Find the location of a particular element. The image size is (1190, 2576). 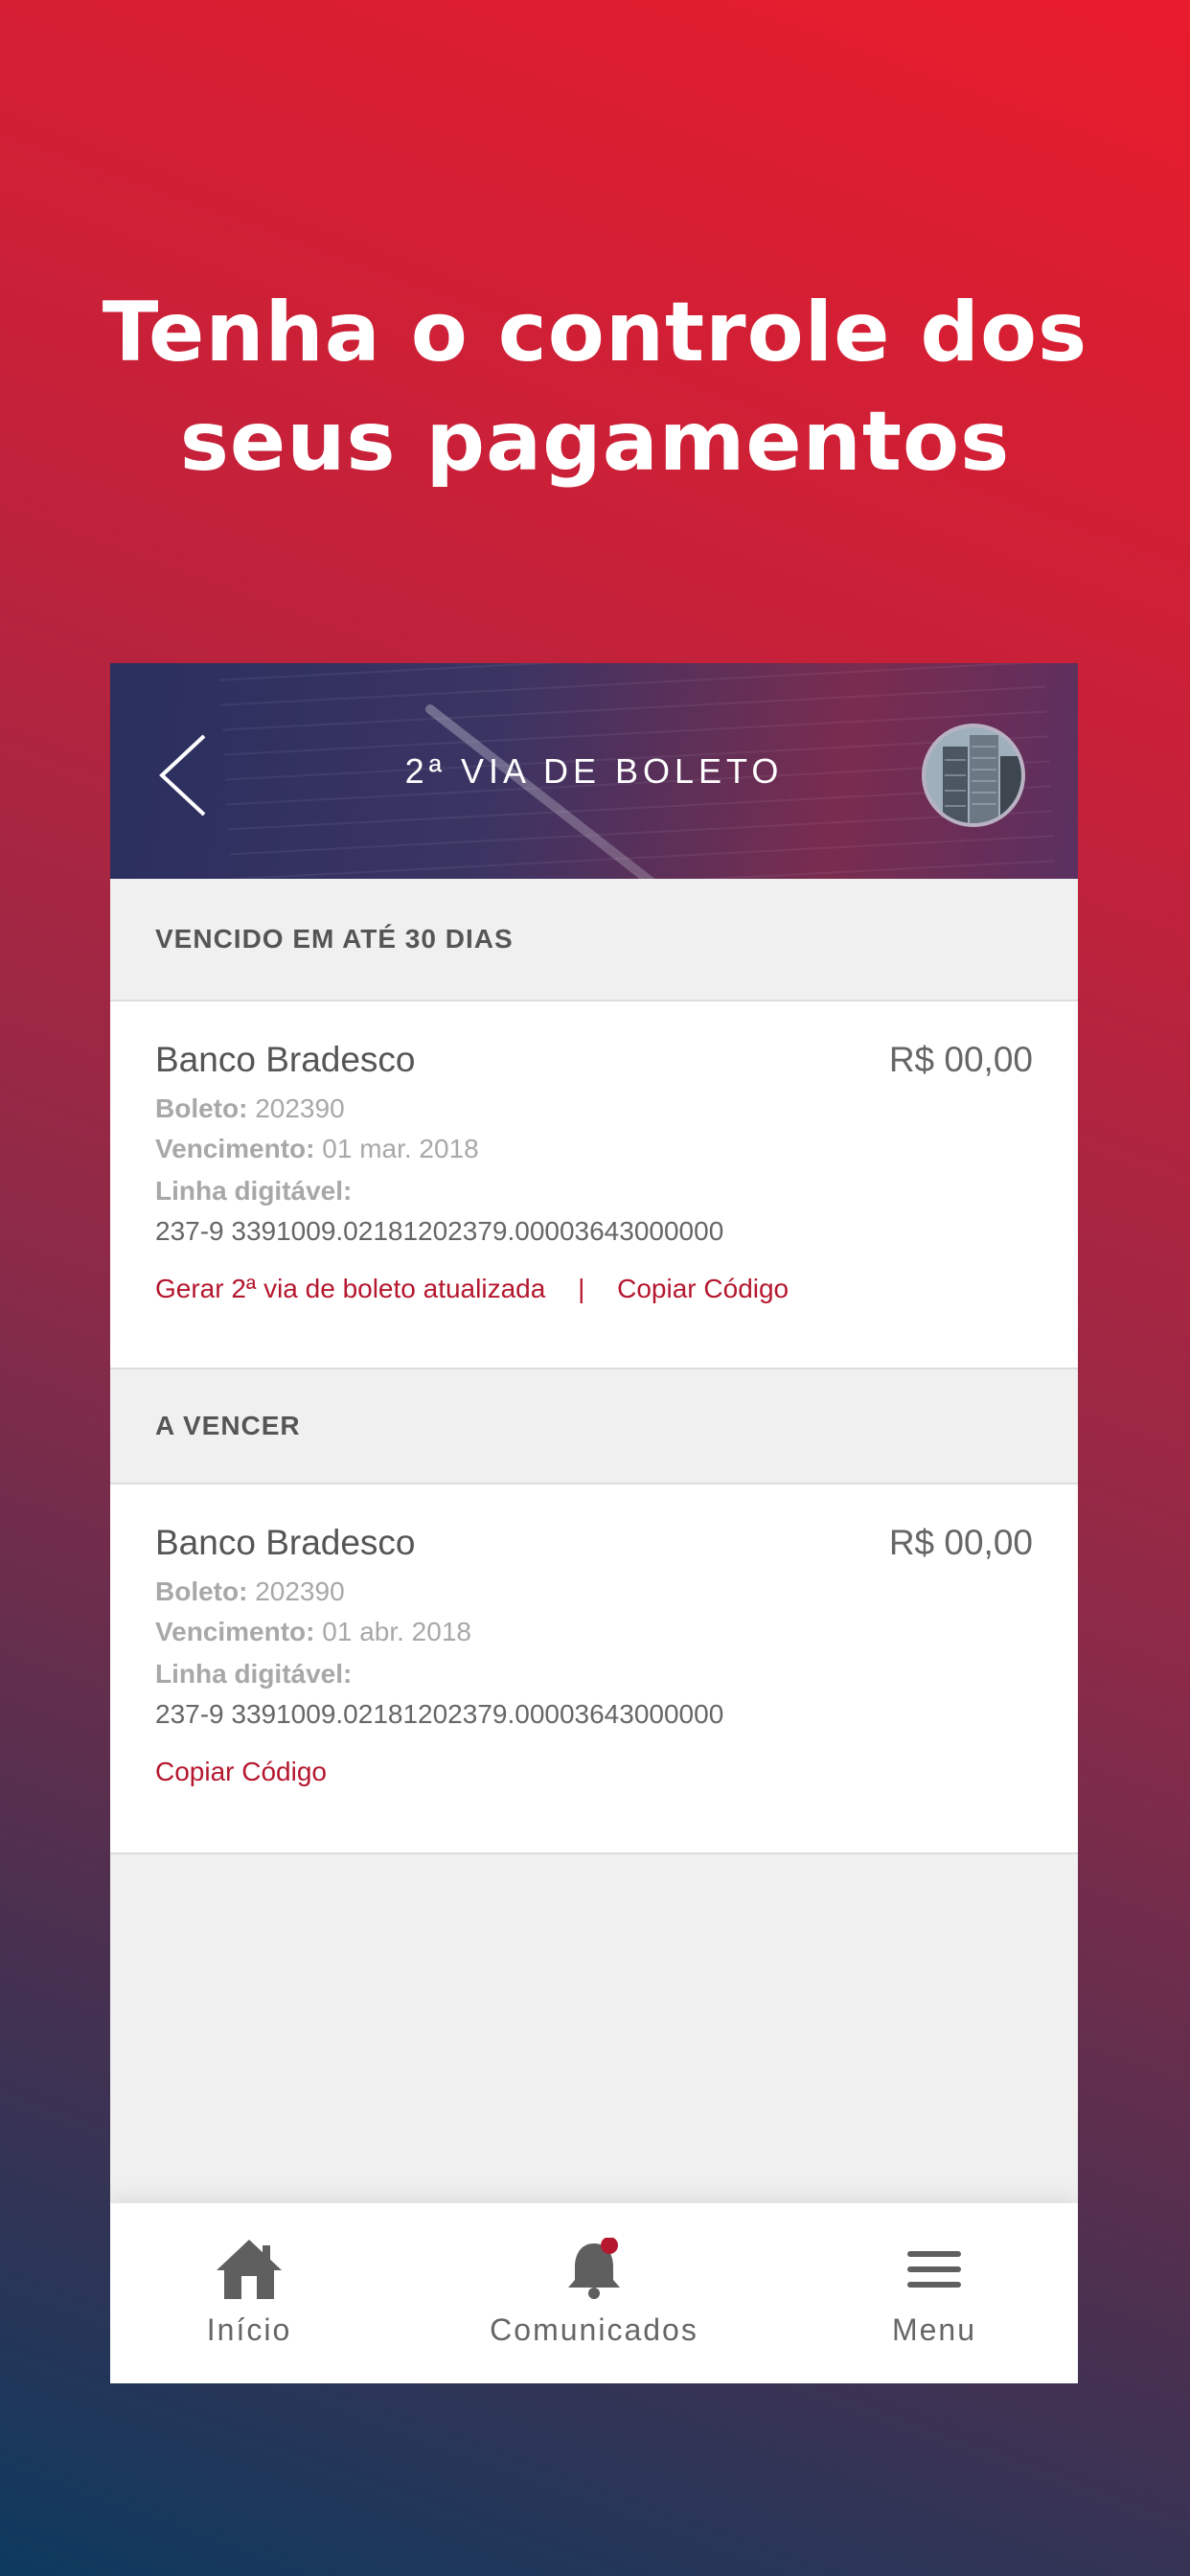

card-actions: Copiar Código is located at coordinates (241, 1772).